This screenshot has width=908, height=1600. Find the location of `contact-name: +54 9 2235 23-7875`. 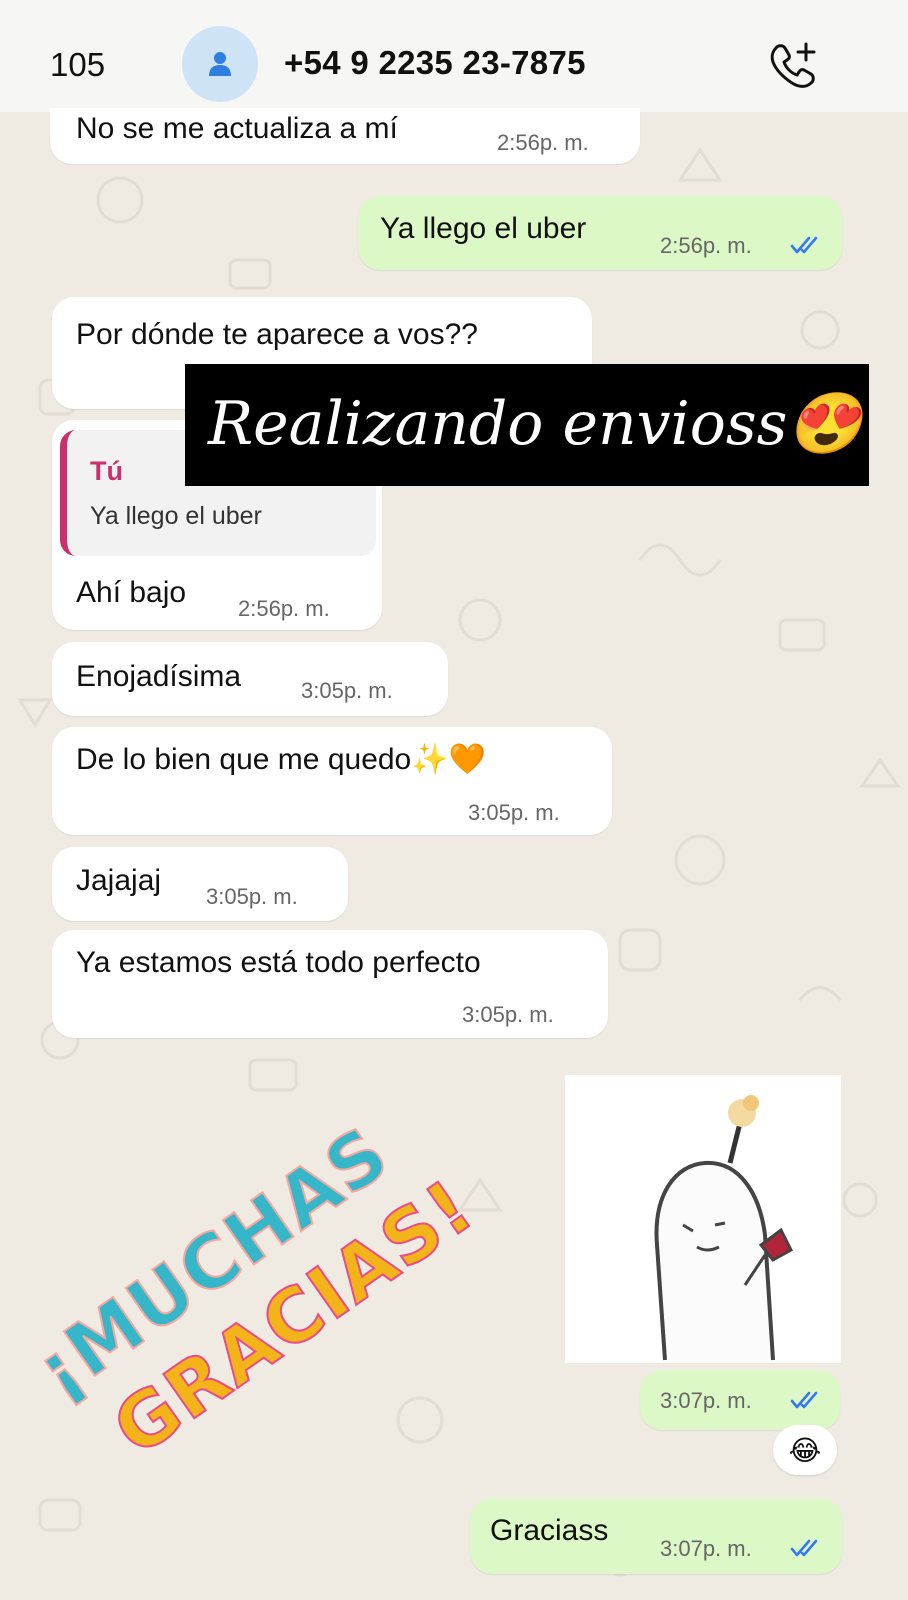

contact-name: +54 9 2235 23-7875 is located at coordinates (435, 63).